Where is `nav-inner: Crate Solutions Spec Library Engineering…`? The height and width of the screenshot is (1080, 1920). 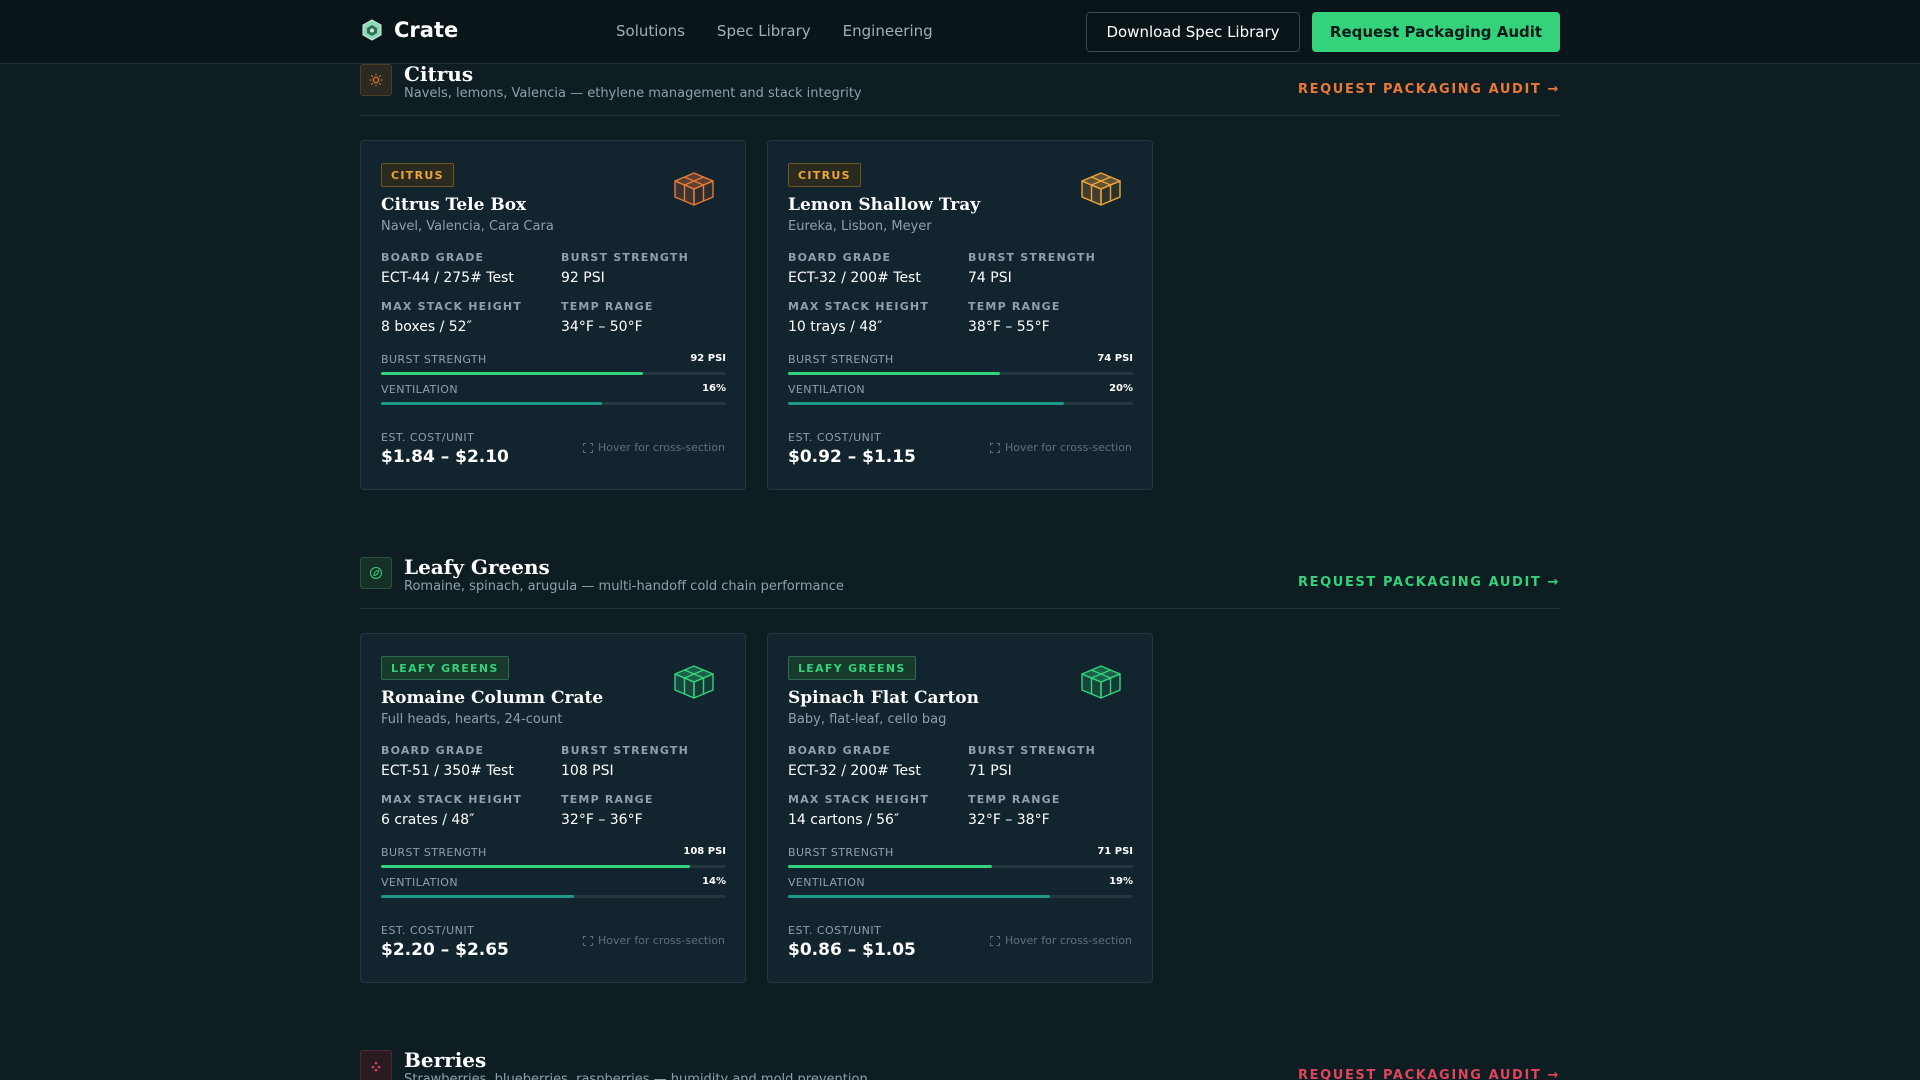 nav-inner: Crate Solutions Spec Library Engineering… is located at coordinates (960, 32).